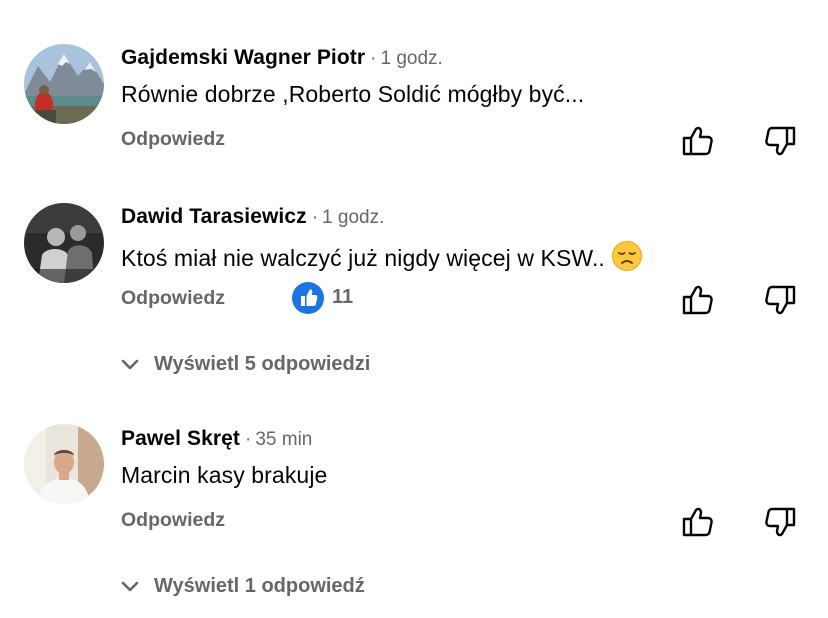  Describe the element at coordinates (627, 256) in the screenshot. I see `disappointed-face-emoji-icon` at that location.